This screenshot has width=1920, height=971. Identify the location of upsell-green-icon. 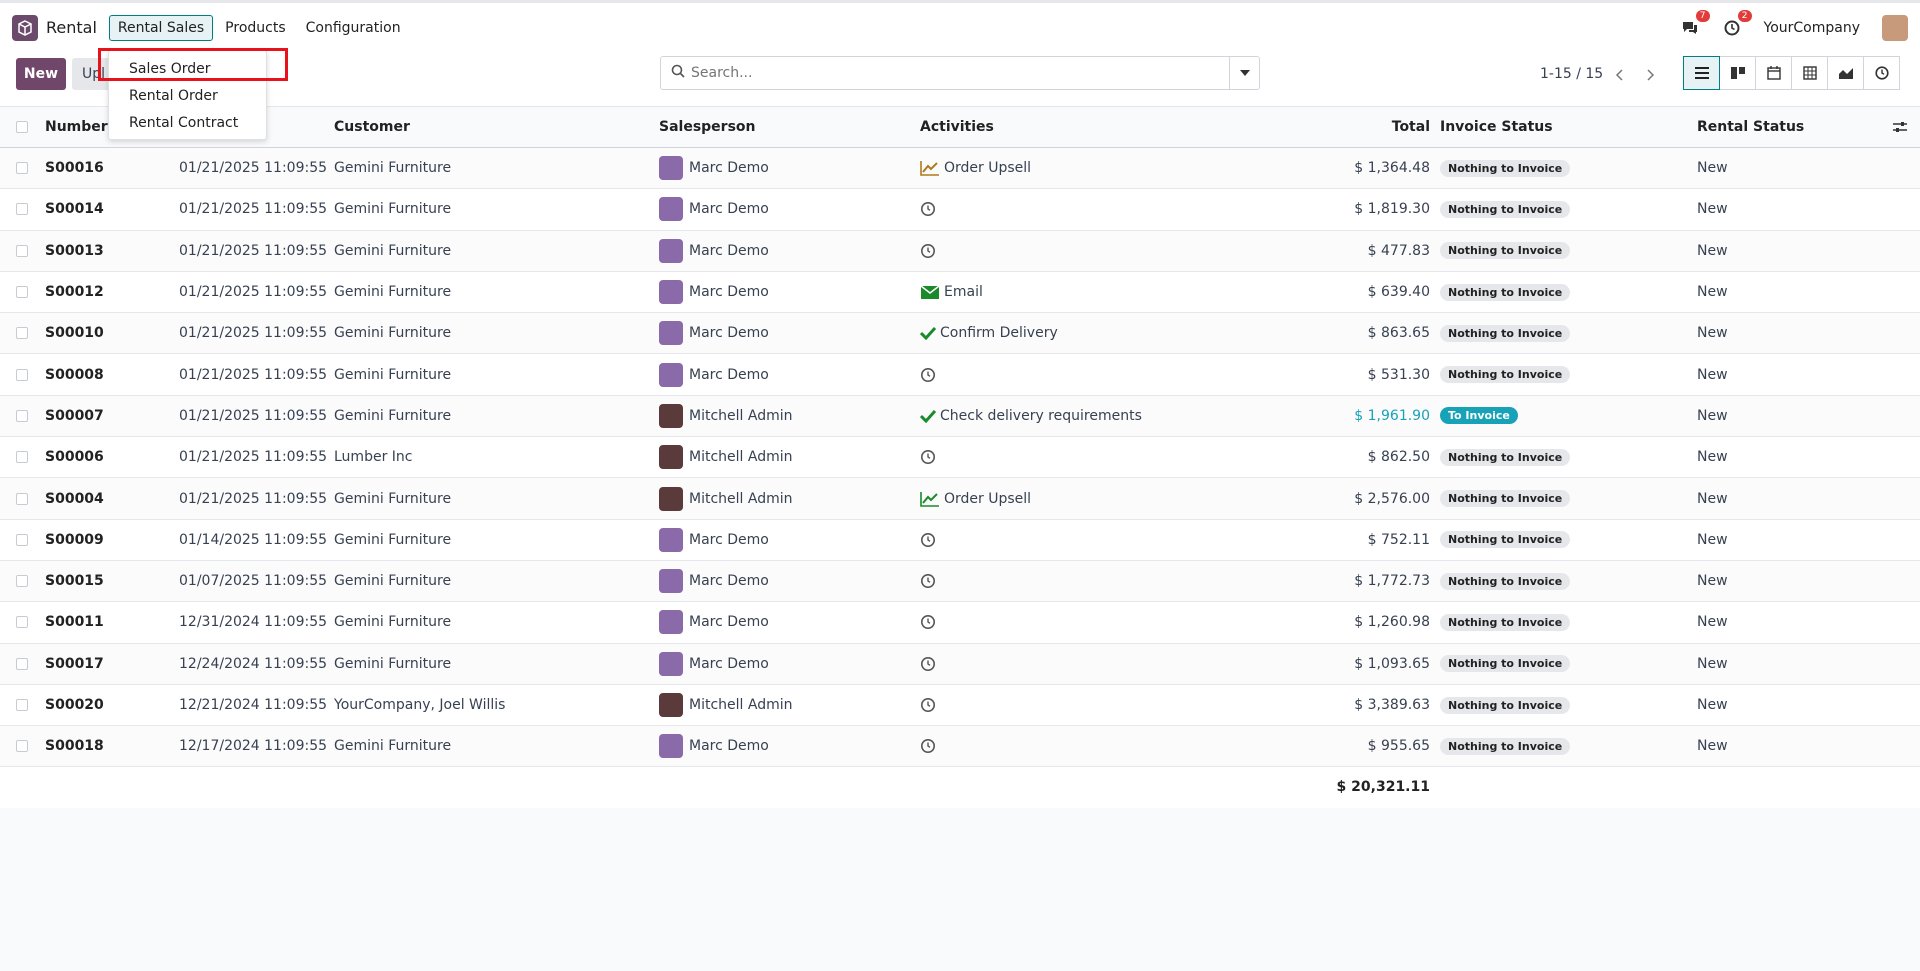
(930, 499).